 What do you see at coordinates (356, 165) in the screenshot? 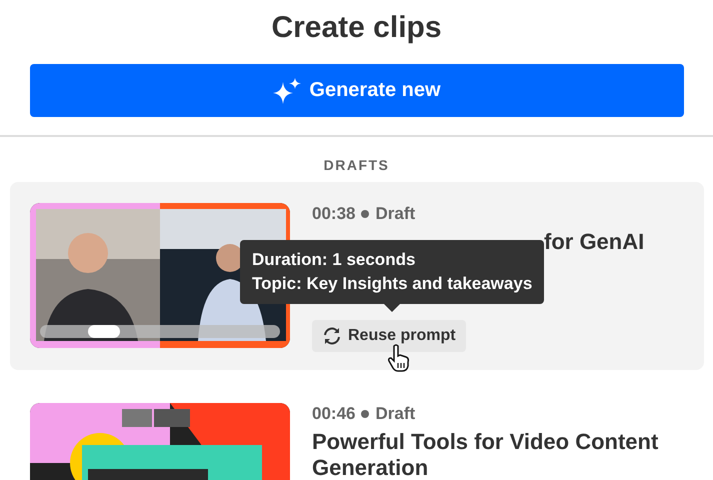
I see `section-heading: DRAFTS` at bounding box center [356, 165].